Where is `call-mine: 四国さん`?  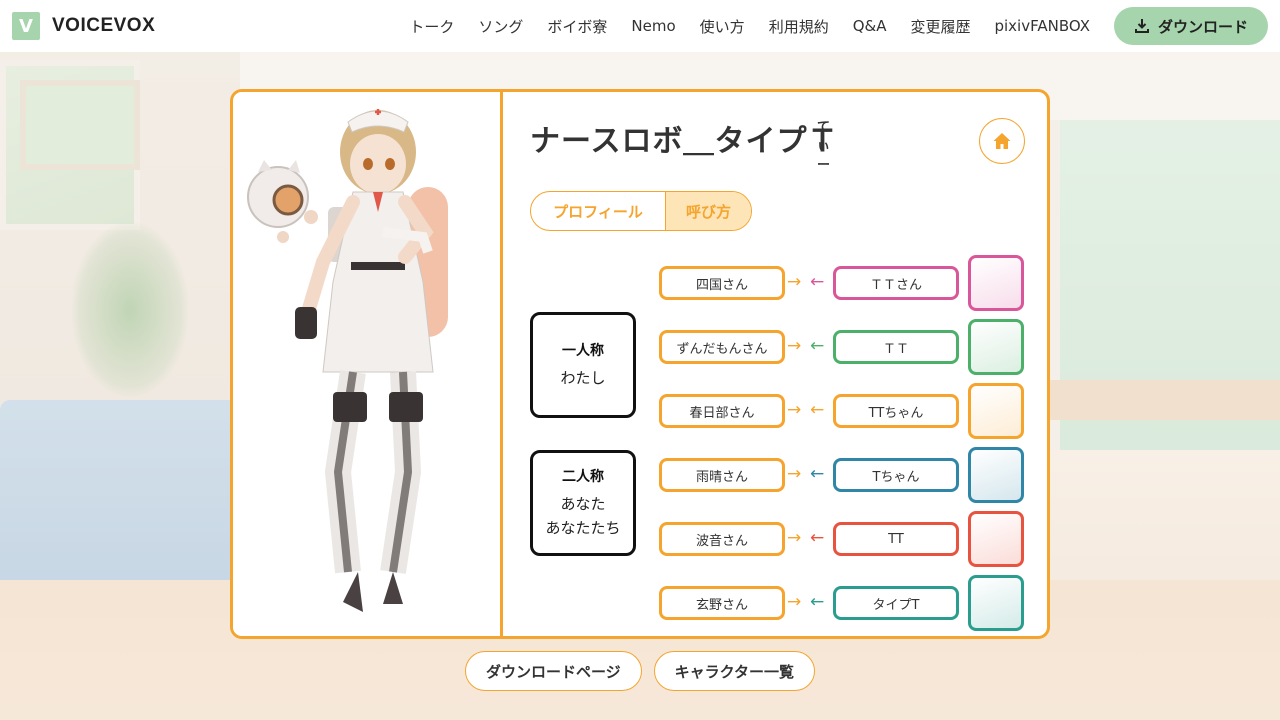
call-mine: 四国さん is located at coordinates (722, 283).